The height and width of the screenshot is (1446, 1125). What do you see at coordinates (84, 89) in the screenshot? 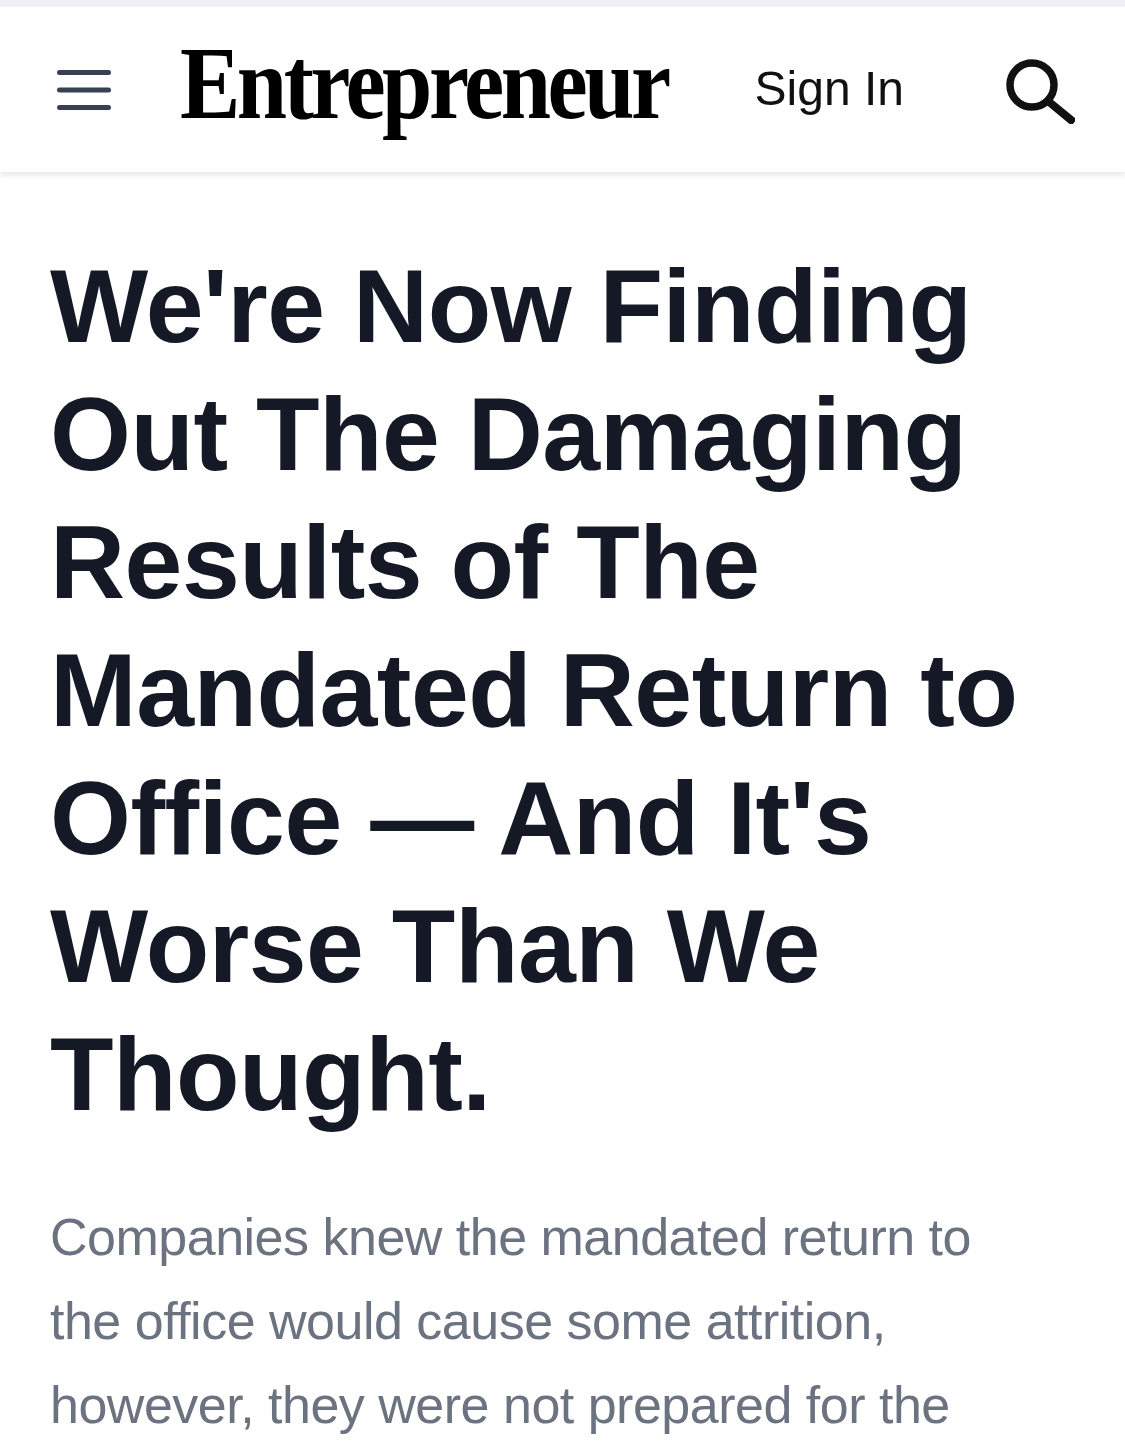
I see `menu-icon` at bounding box center [84, 89].